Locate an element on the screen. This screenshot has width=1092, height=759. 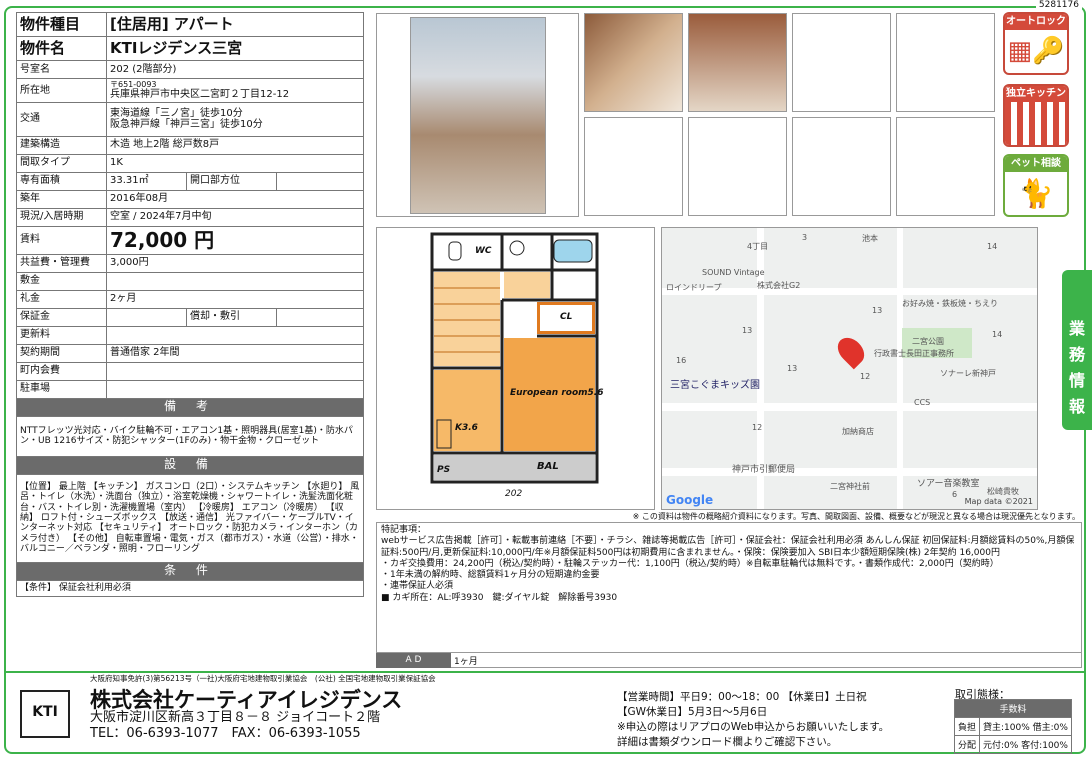
remarks-head: 備 考 is located at coordinates (190, 407).